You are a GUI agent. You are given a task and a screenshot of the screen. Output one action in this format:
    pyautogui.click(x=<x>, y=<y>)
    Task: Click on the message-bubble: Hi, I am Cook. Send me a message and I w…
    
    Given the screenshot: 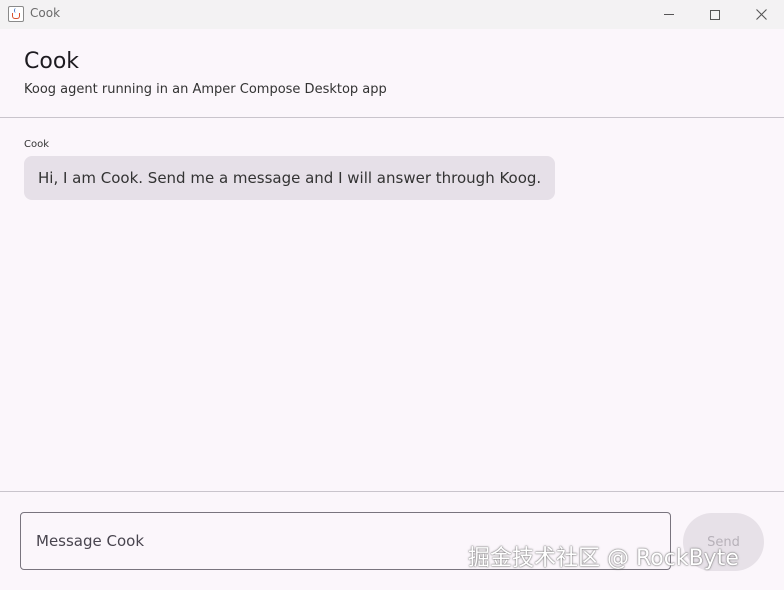 What is the action you would take?
    pyautogui.click(x=290, y=178)
    